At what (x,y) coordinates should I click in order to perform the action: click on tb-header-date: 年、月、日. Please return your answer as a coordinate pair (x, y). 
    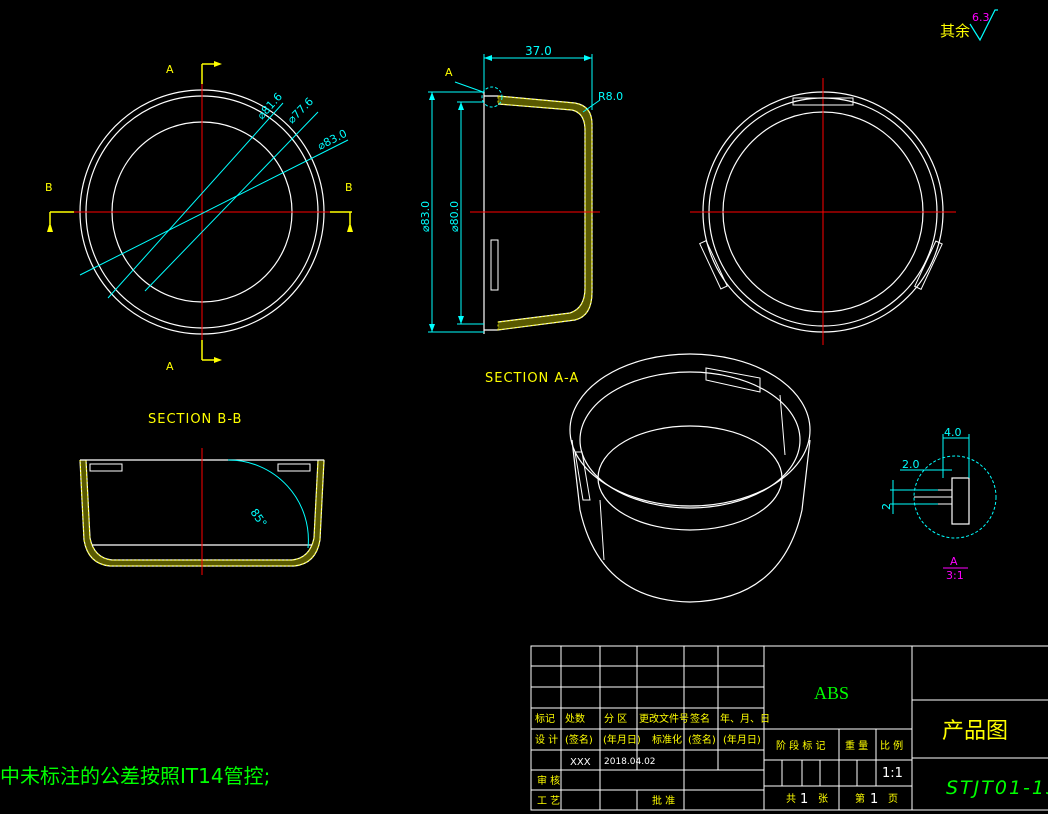
    Looking at the image, I should click on (745, 718).